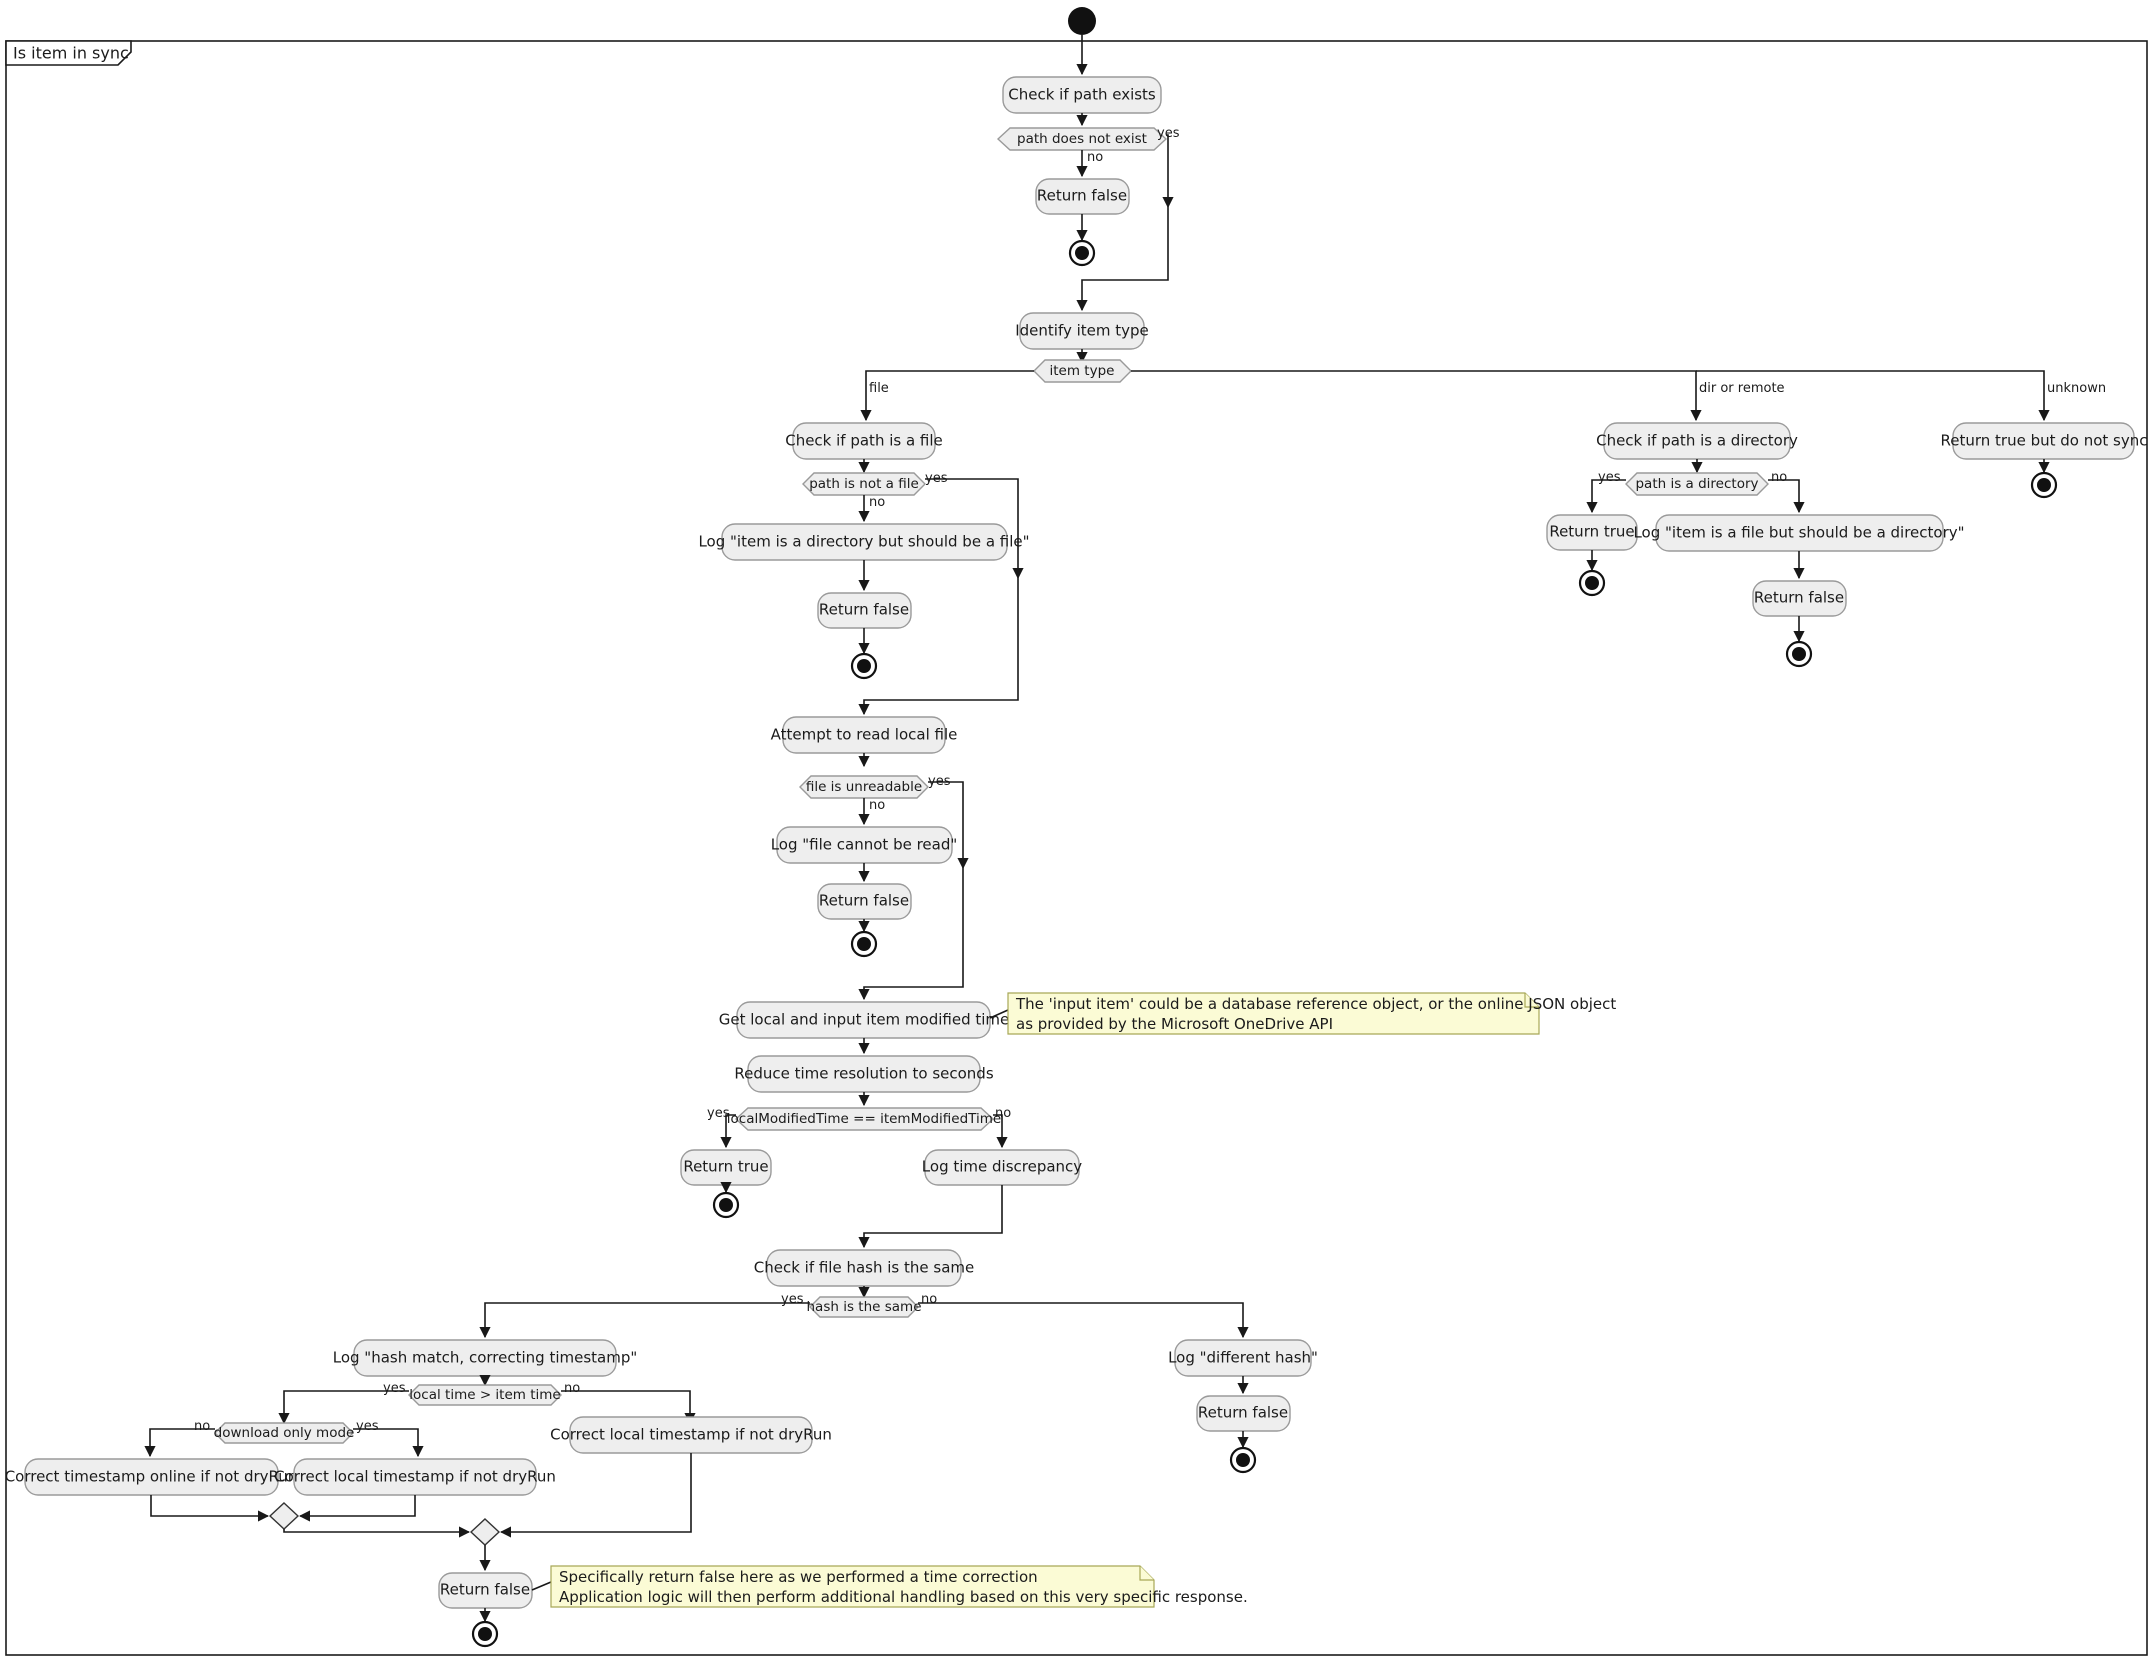  I want to click on decision-label: file is unreadable, so click(864, 787).